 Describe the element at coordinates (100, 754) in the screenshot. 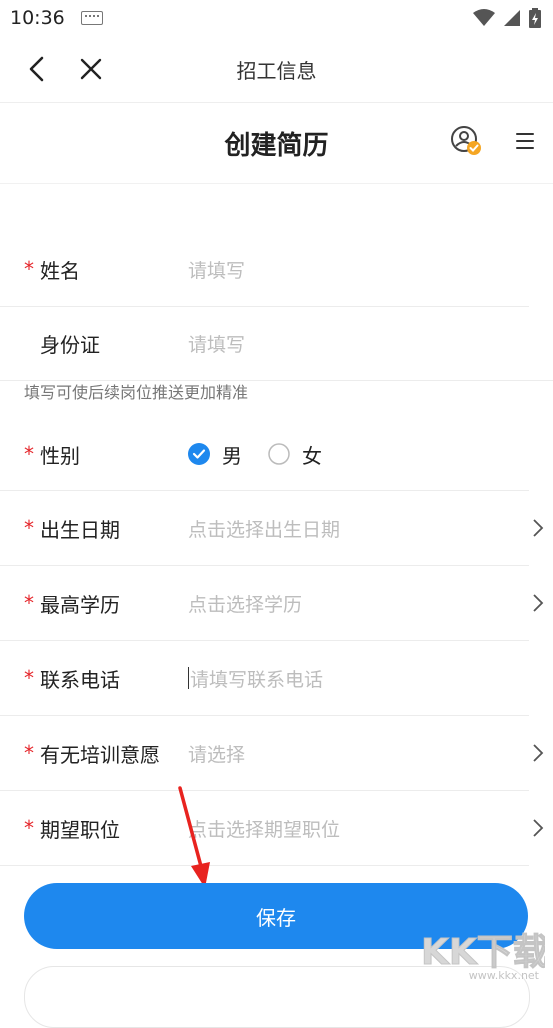

I see `training-label: 有无培训意愿` at that location.